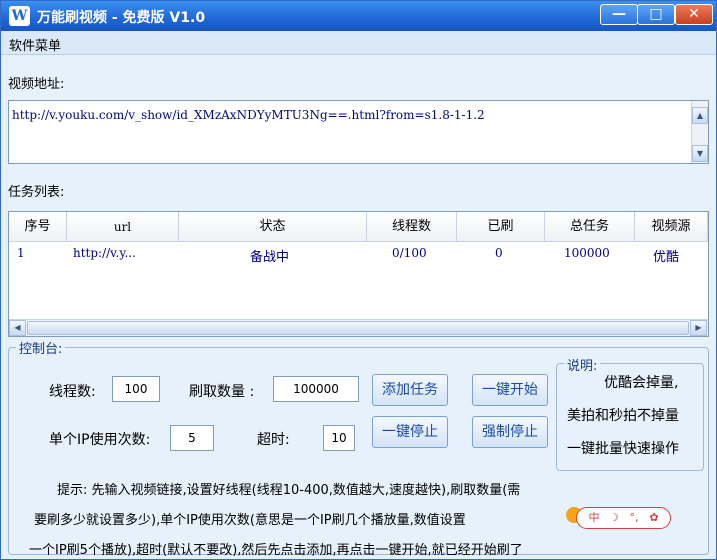  I want to click on ip-uses-label: 单个IP使用次数:, so click(100, 440).